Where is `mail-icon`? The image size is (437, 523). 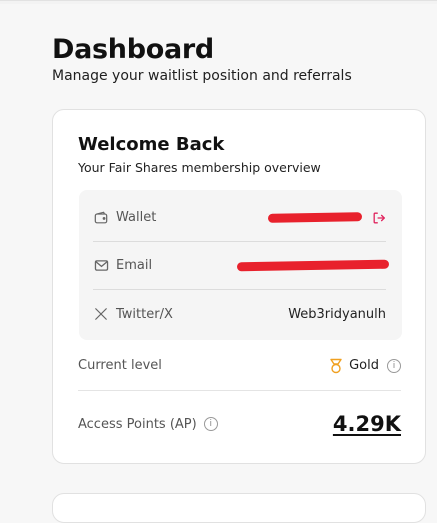
mail-icon is located at coordinates (101, 266).